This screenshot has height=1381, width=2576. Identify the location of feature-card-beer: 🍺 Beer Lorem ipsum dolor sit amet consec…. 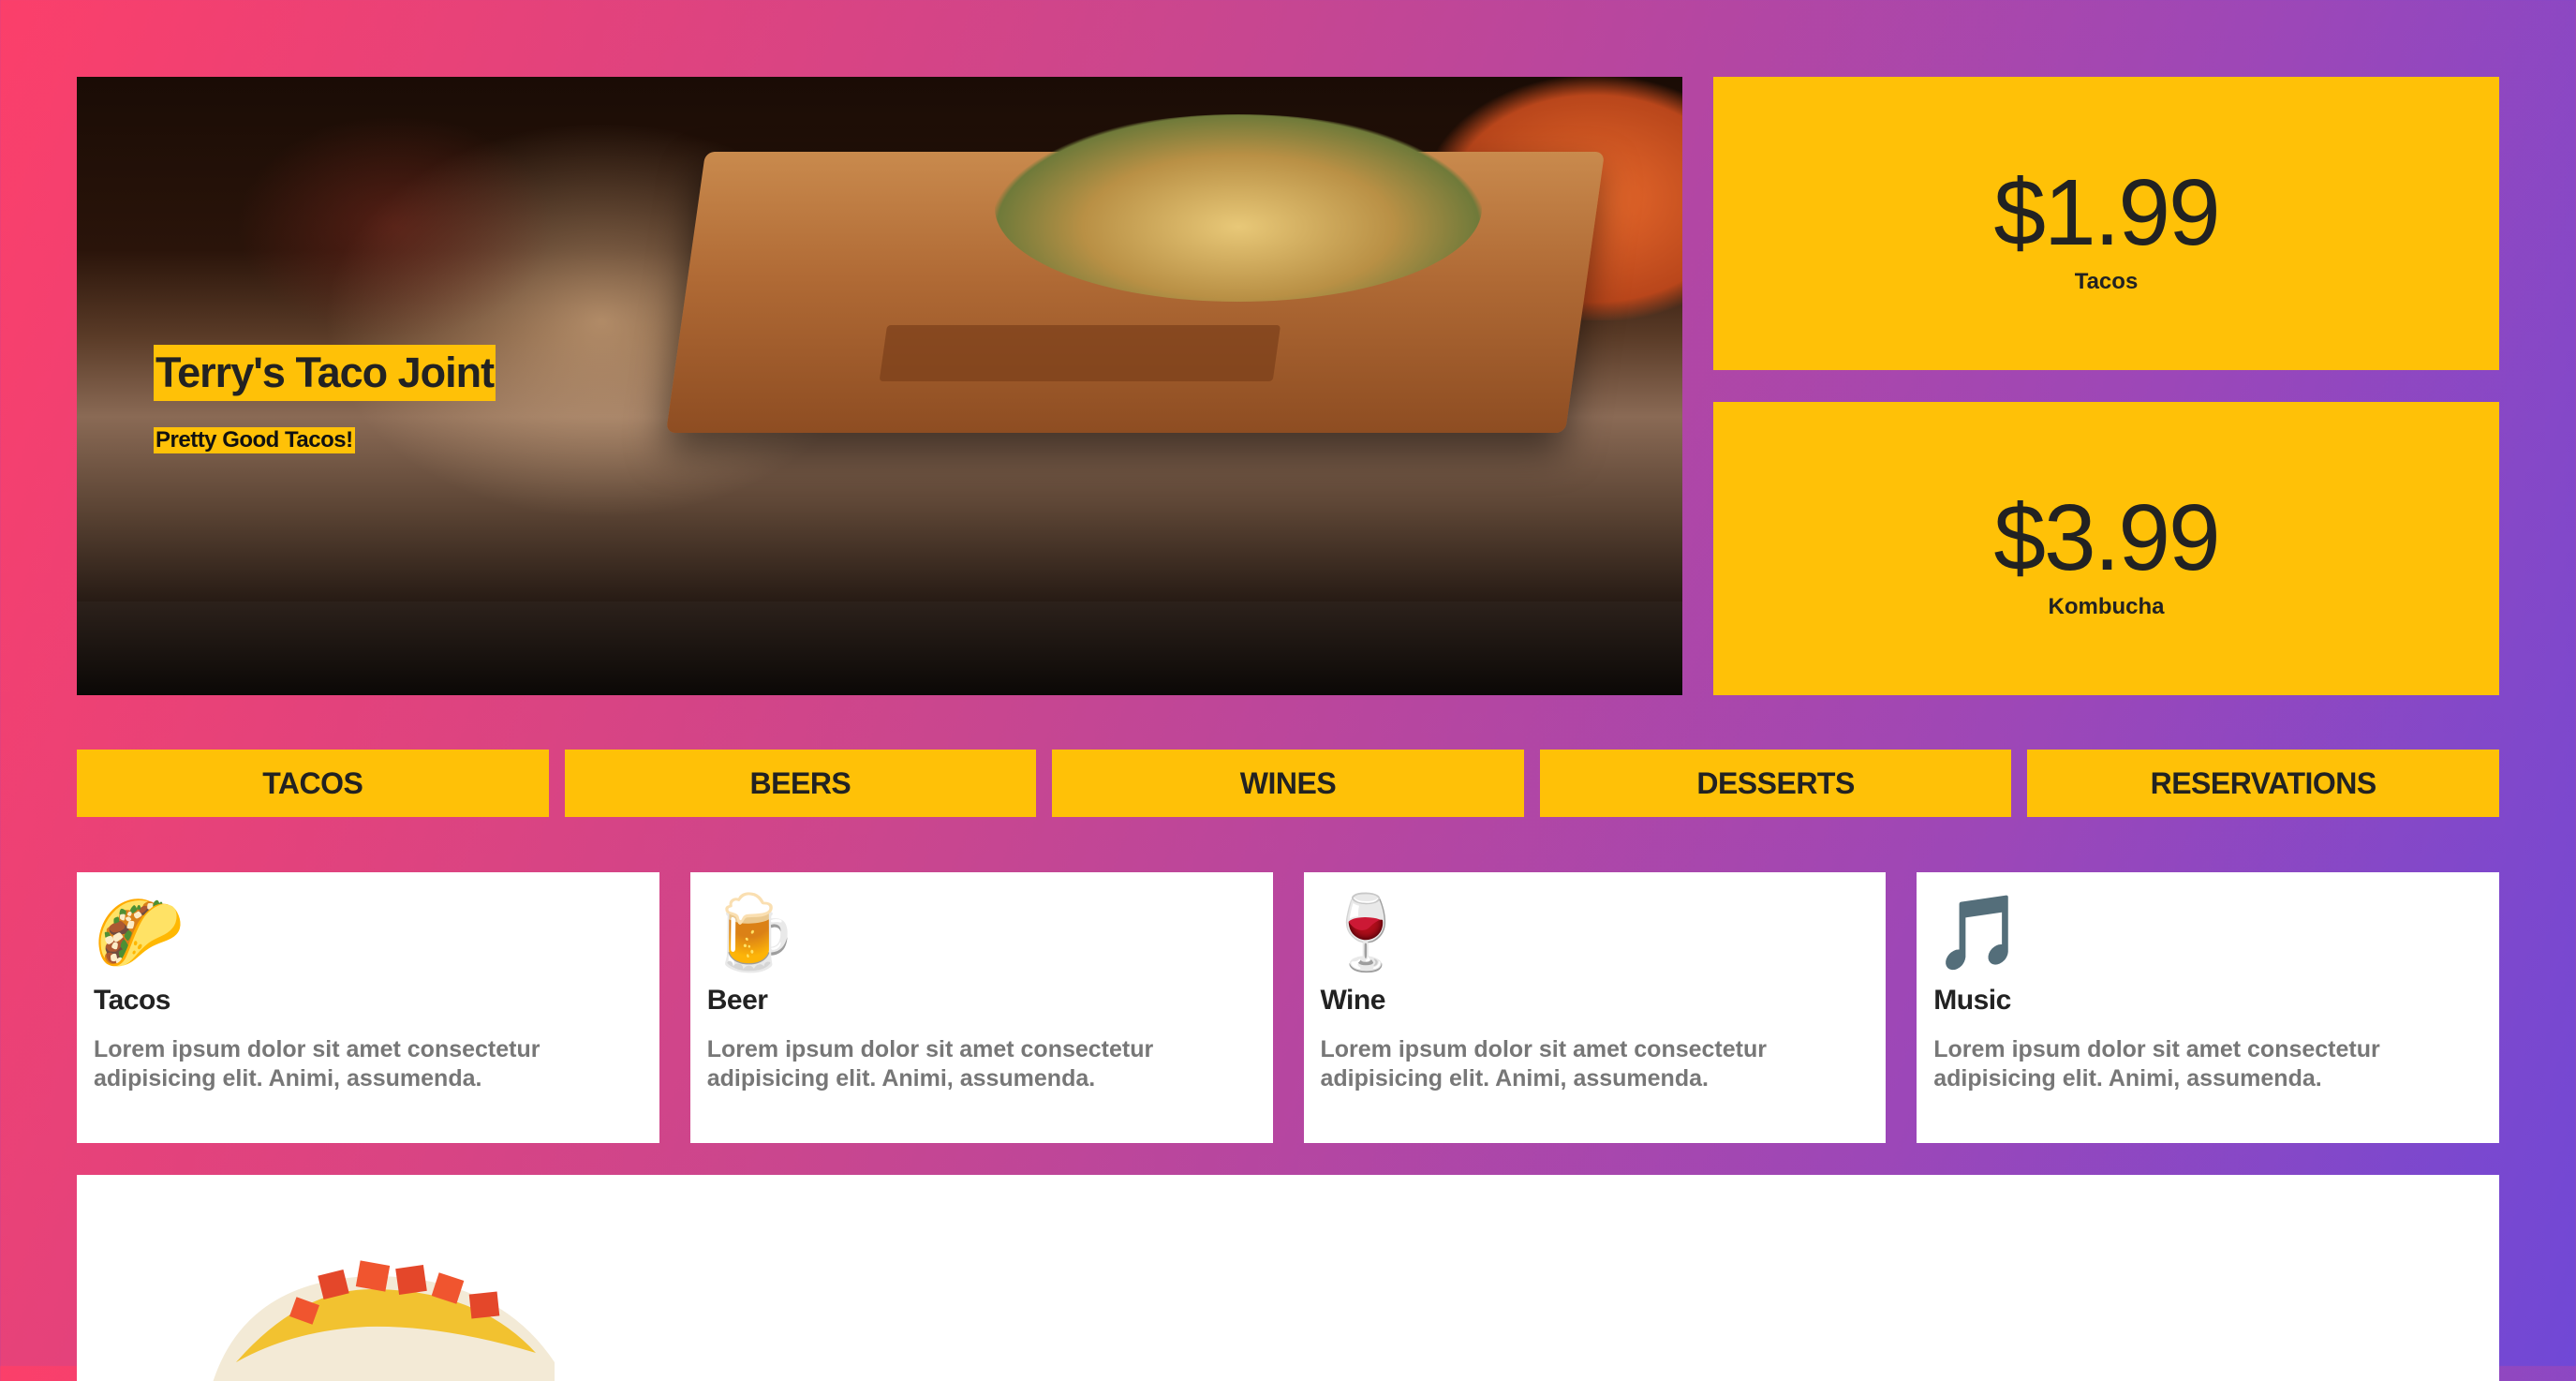
(981, 1007).